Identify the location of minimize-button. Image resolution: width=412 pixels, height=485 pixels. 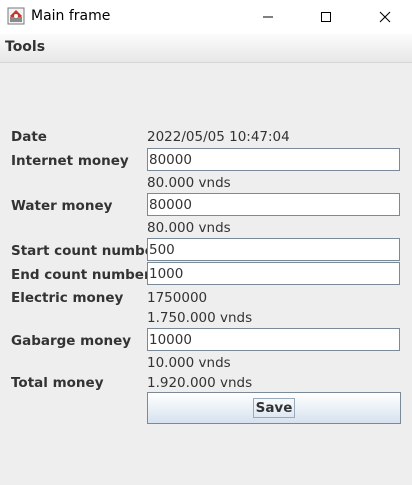
(268, 17).